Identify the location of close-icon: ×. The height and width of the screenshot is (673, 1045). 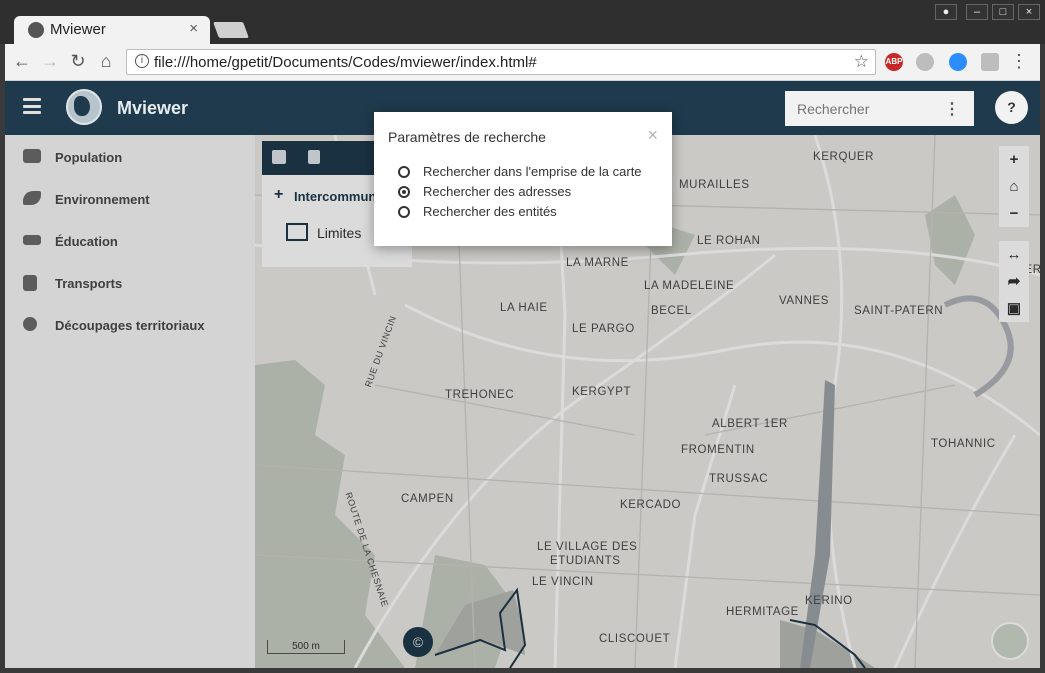
(652, 135).